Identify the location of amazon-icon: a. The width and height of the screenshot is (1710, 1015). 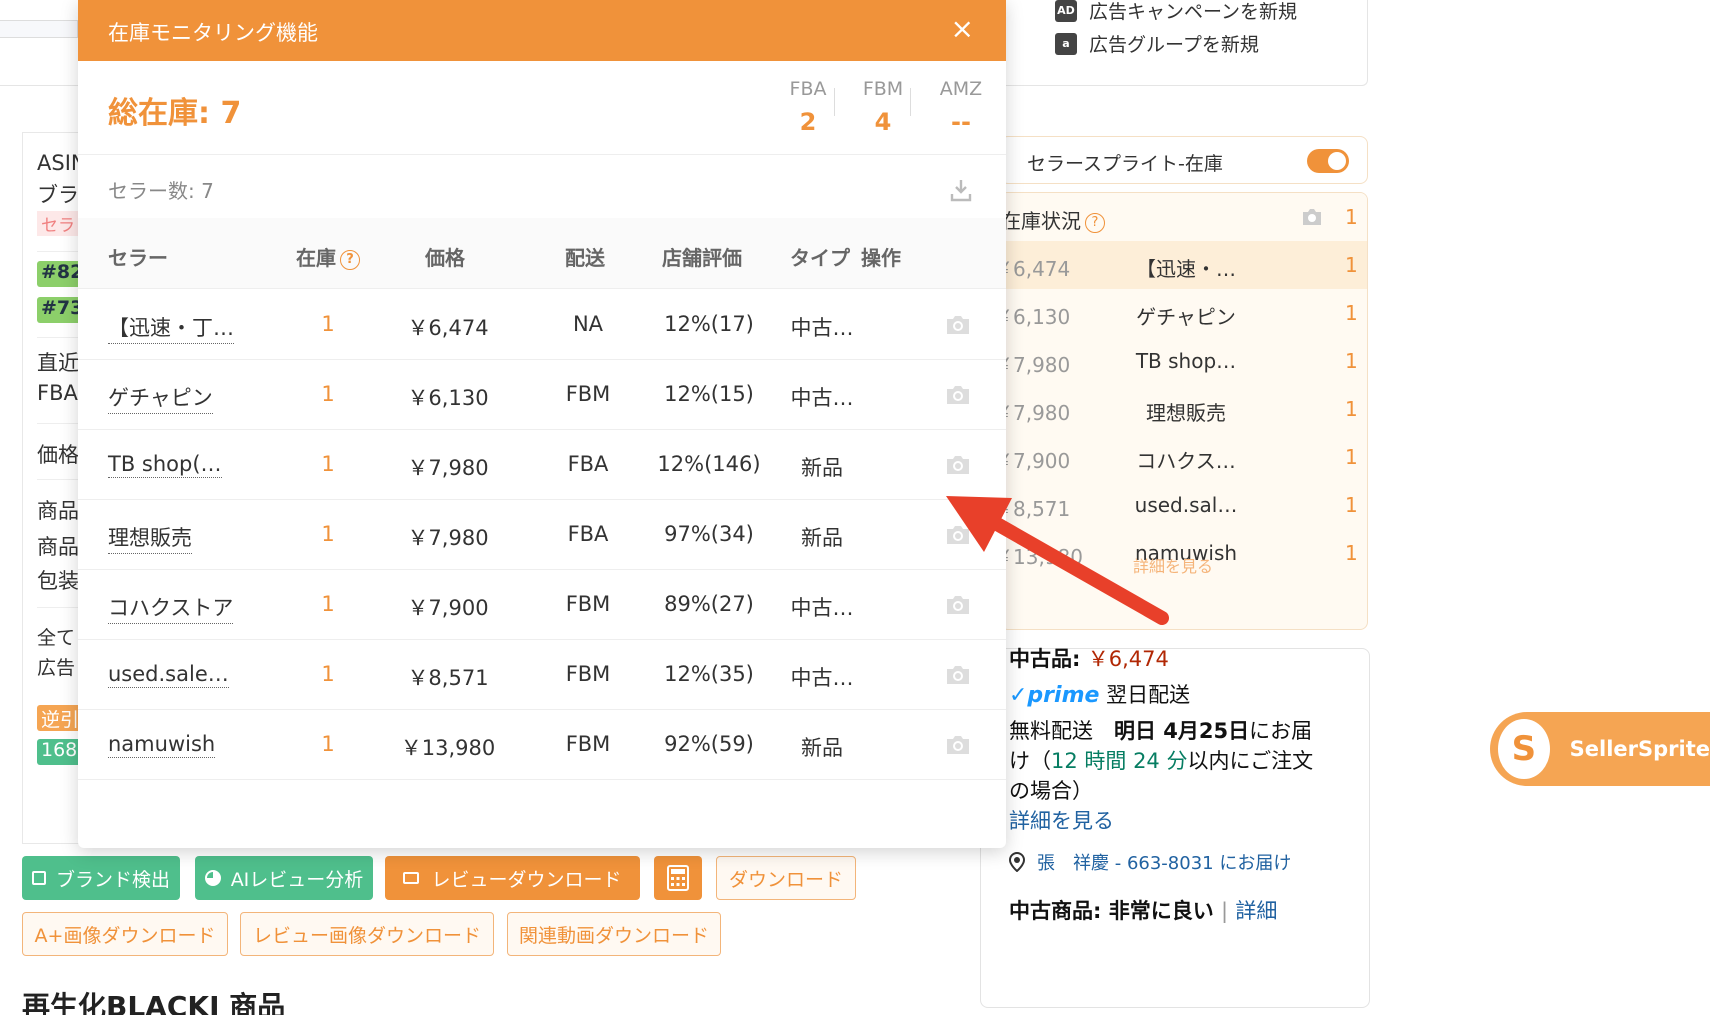
(1066, 43).